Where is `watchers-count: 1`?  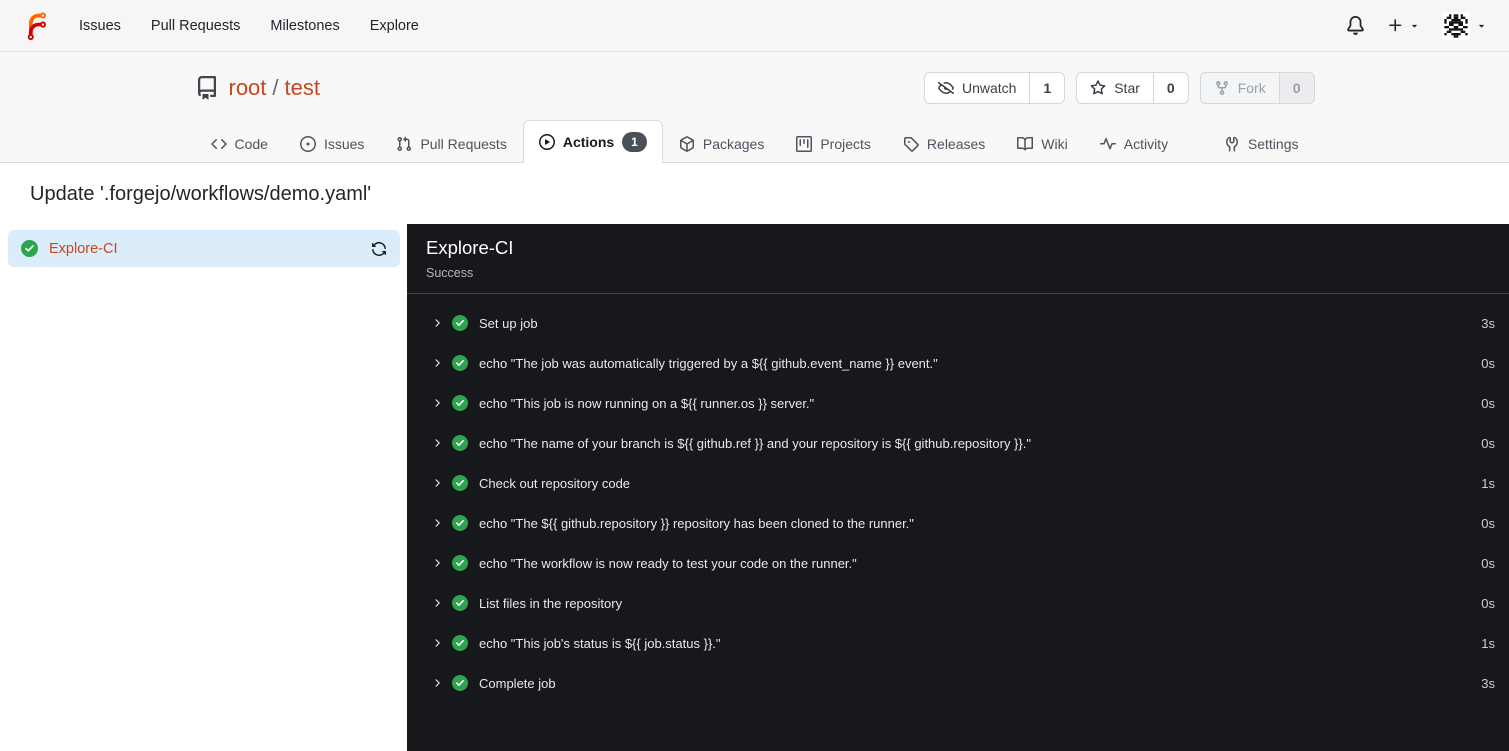
watchers-count: 1 is located at coordinates (1047, 88).